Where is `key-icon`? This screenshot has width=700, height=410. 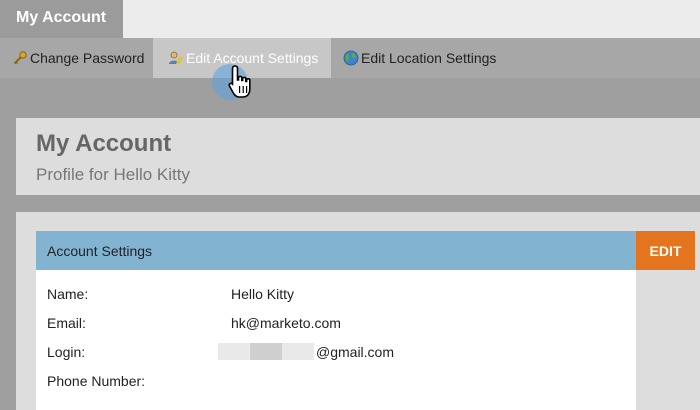
key-icon is located at coordinates (20, 58).